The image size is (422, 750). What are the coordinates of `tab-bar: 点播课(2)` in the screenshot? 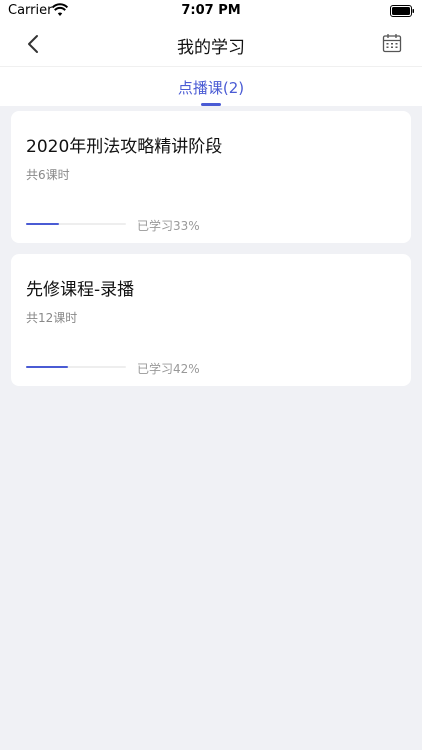 It's located at (211, 86).